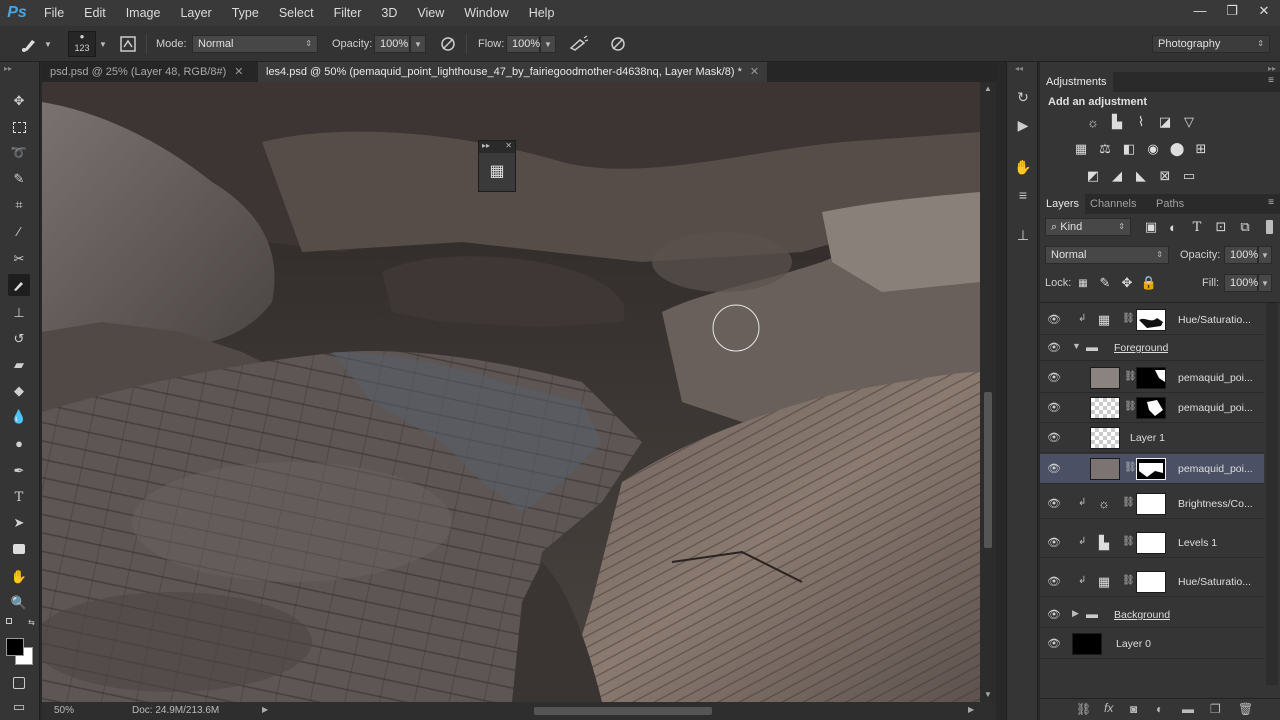 The width and height of the screenshot is (1280, 720). I want to click on group-name: Background, so click(1142, 615).